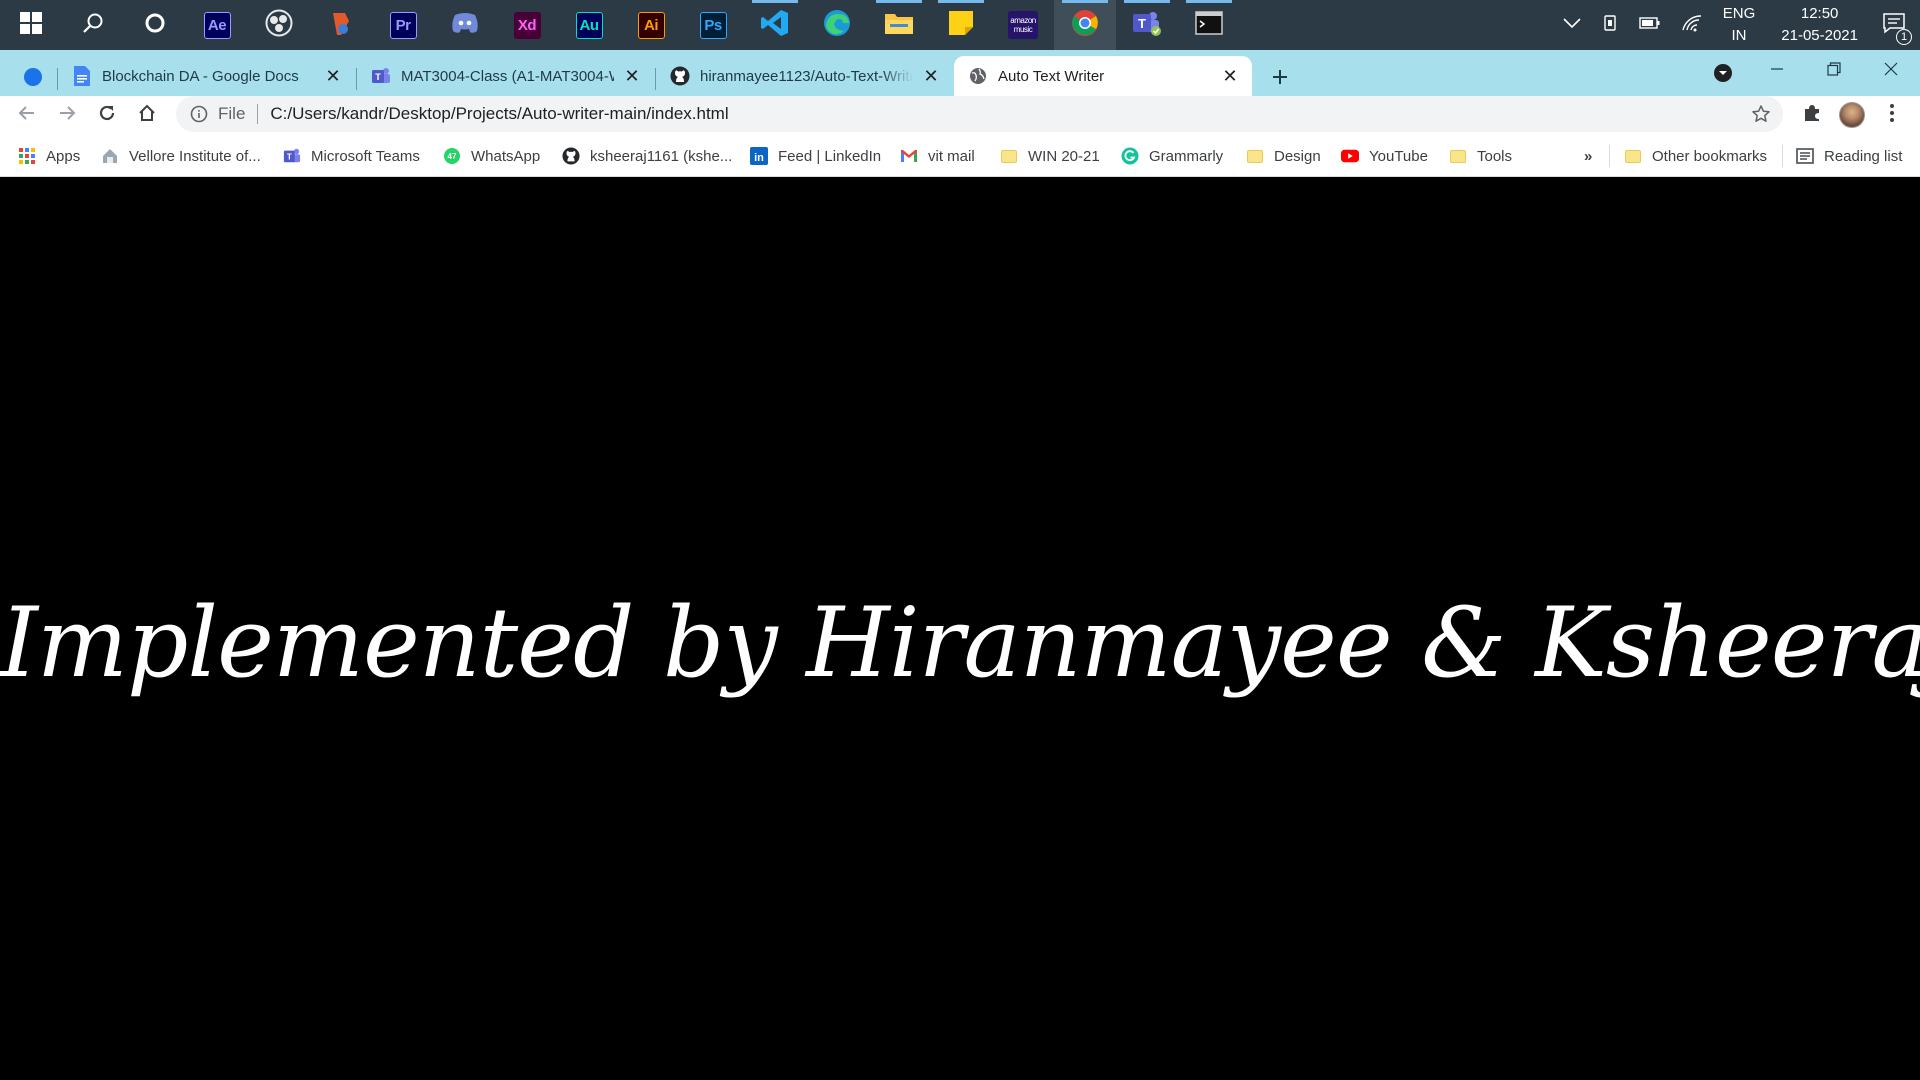 The width and height of the screenshot is (1920, 1080). Describe the element at coordinates (155, 25) in the screenshot. I see `cortana-button` at that location.